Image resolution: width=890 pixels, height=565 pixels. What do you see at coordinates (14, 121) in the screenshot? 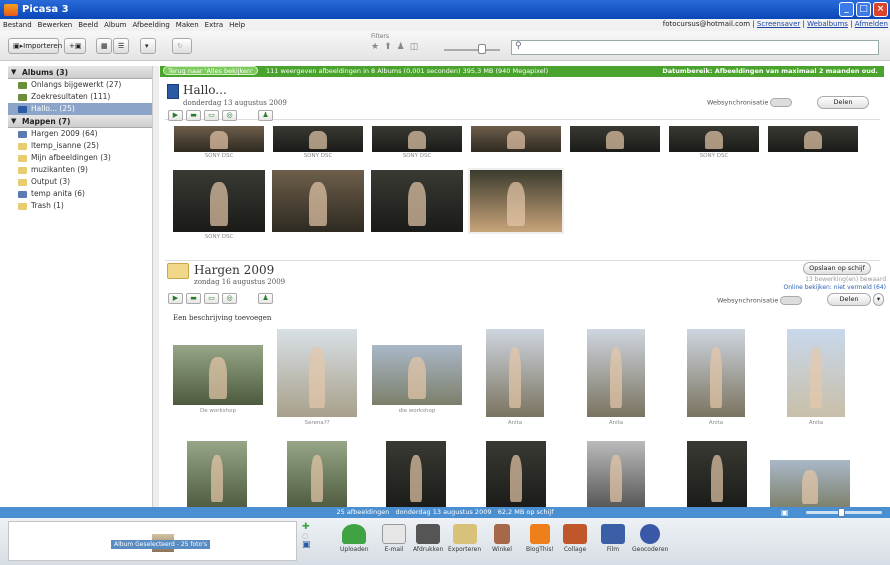
I see `collapse-icon: ▼` at bounding box center [14, 121].